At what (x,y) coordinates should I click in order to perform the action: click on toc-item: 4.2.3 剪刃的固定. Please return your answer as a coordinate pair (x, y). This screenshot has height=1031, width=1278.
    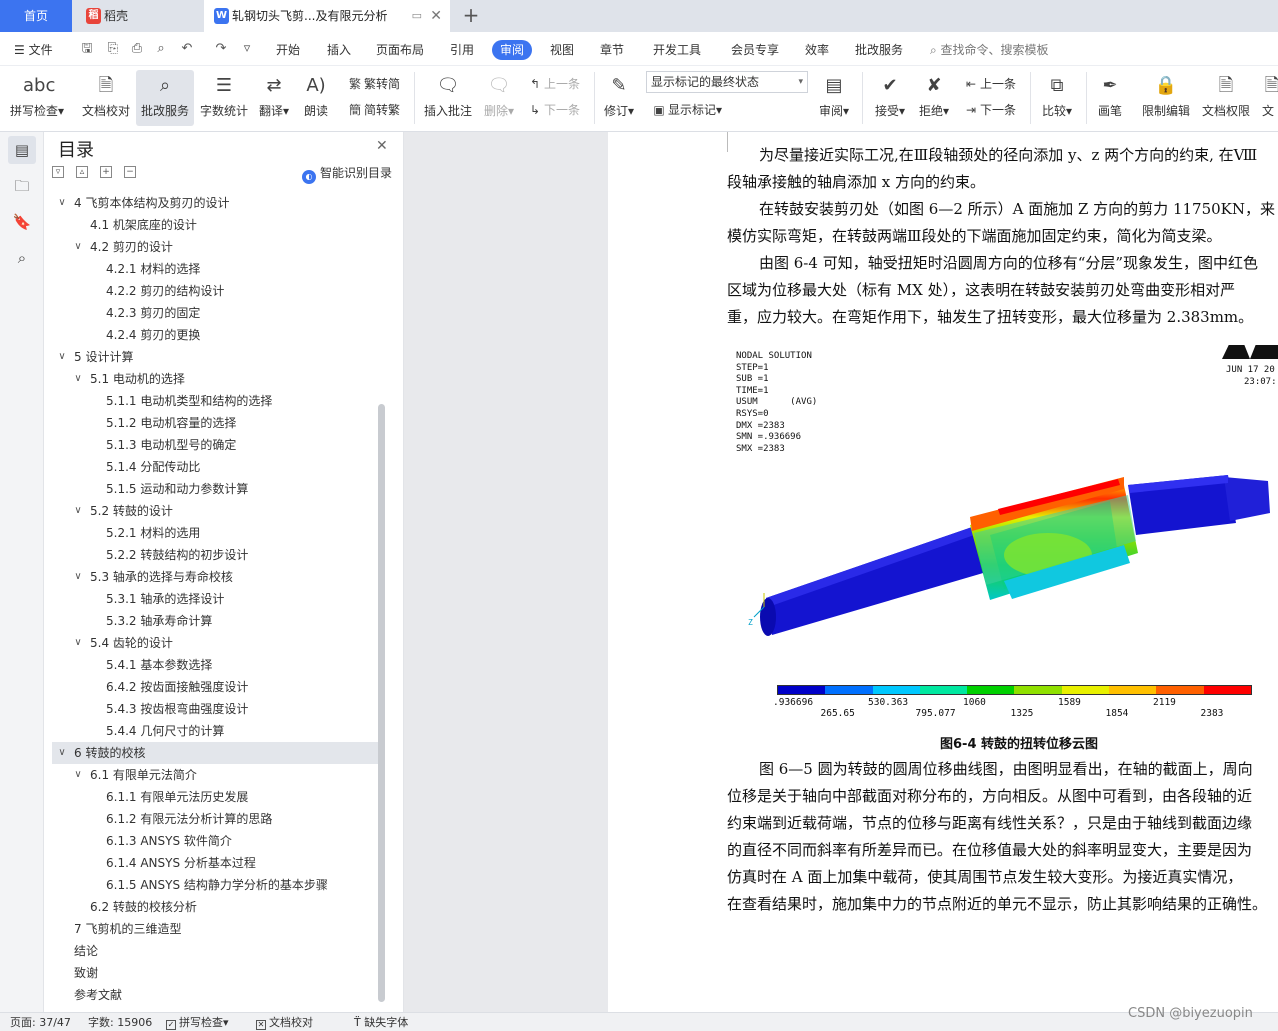
    Looking at the image, I should click on (215, 313).